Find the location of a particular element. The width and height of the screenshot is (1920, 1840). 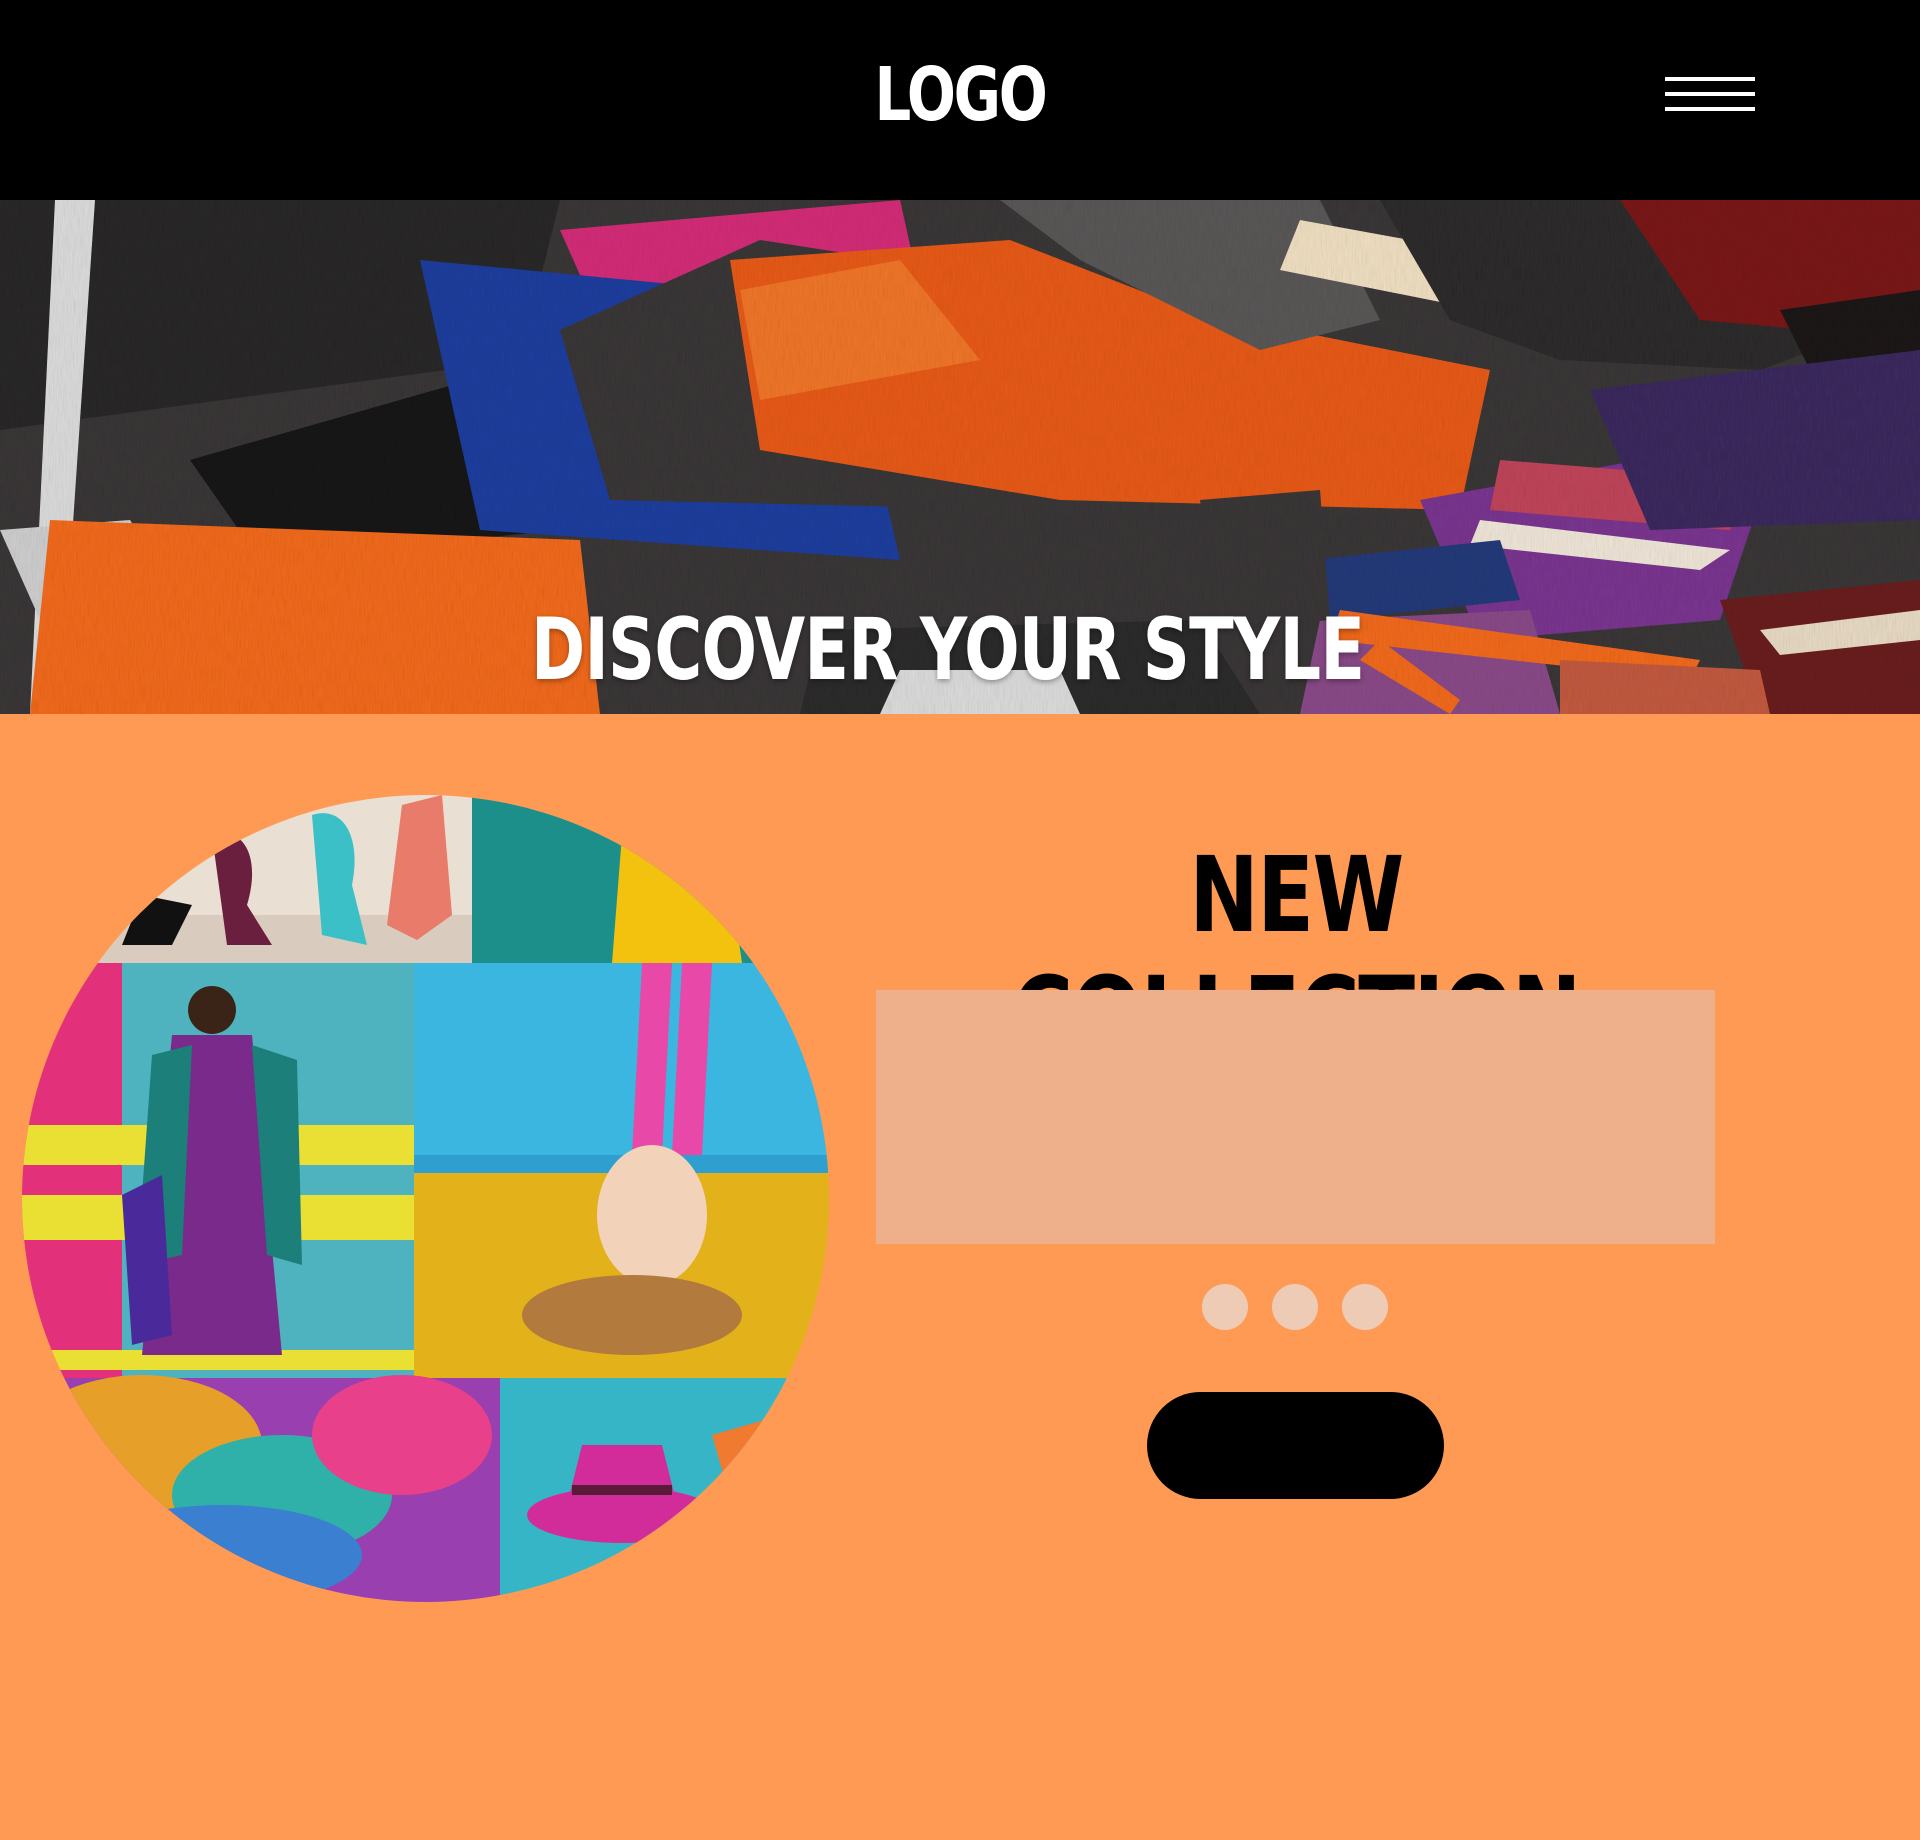

hamburger-menu-icon is located at coordinates (1710, 97).